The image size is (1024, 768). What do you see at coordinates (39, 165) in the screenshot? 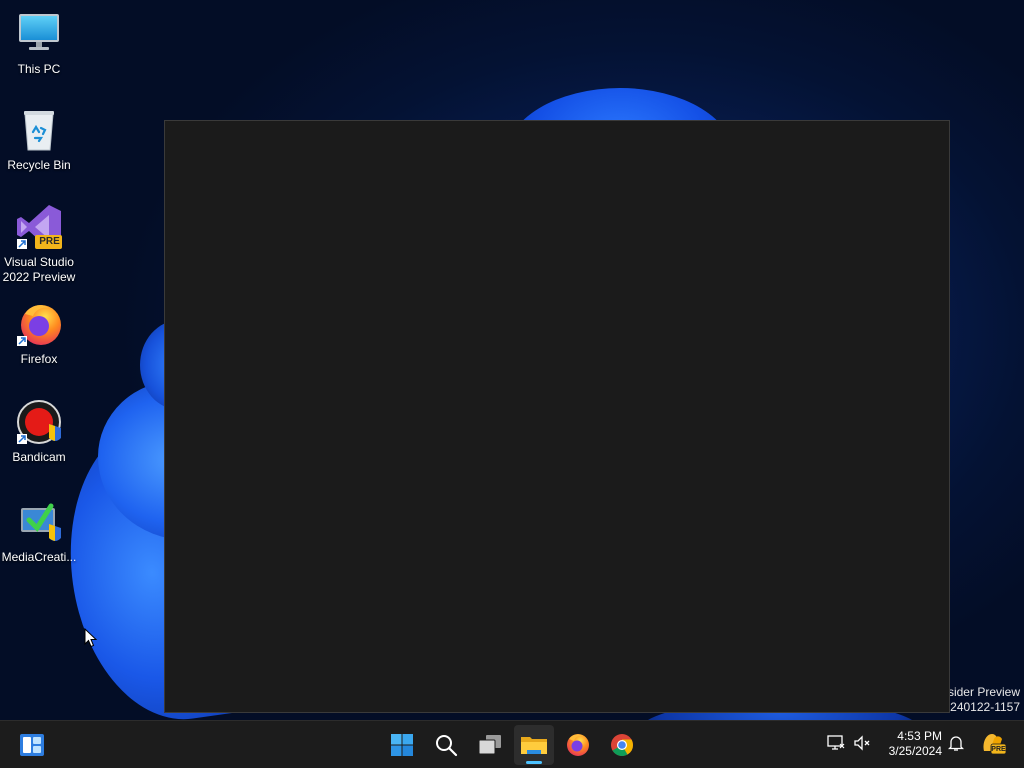
I see `desktop-icon-label: Recycle Bin` at bounding box center [39, 165].